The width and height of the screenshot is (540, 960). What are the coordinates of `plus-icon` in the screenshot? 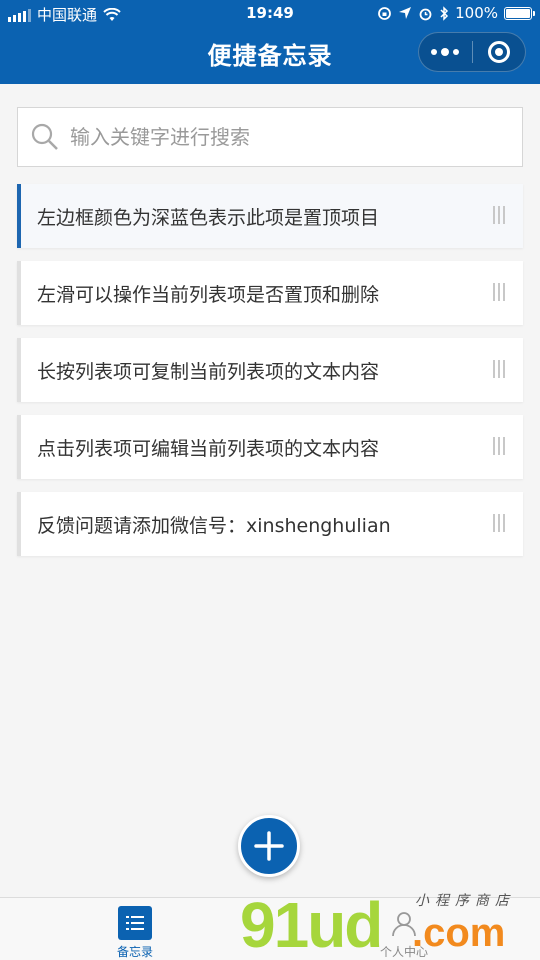 It's located at (269, 846).